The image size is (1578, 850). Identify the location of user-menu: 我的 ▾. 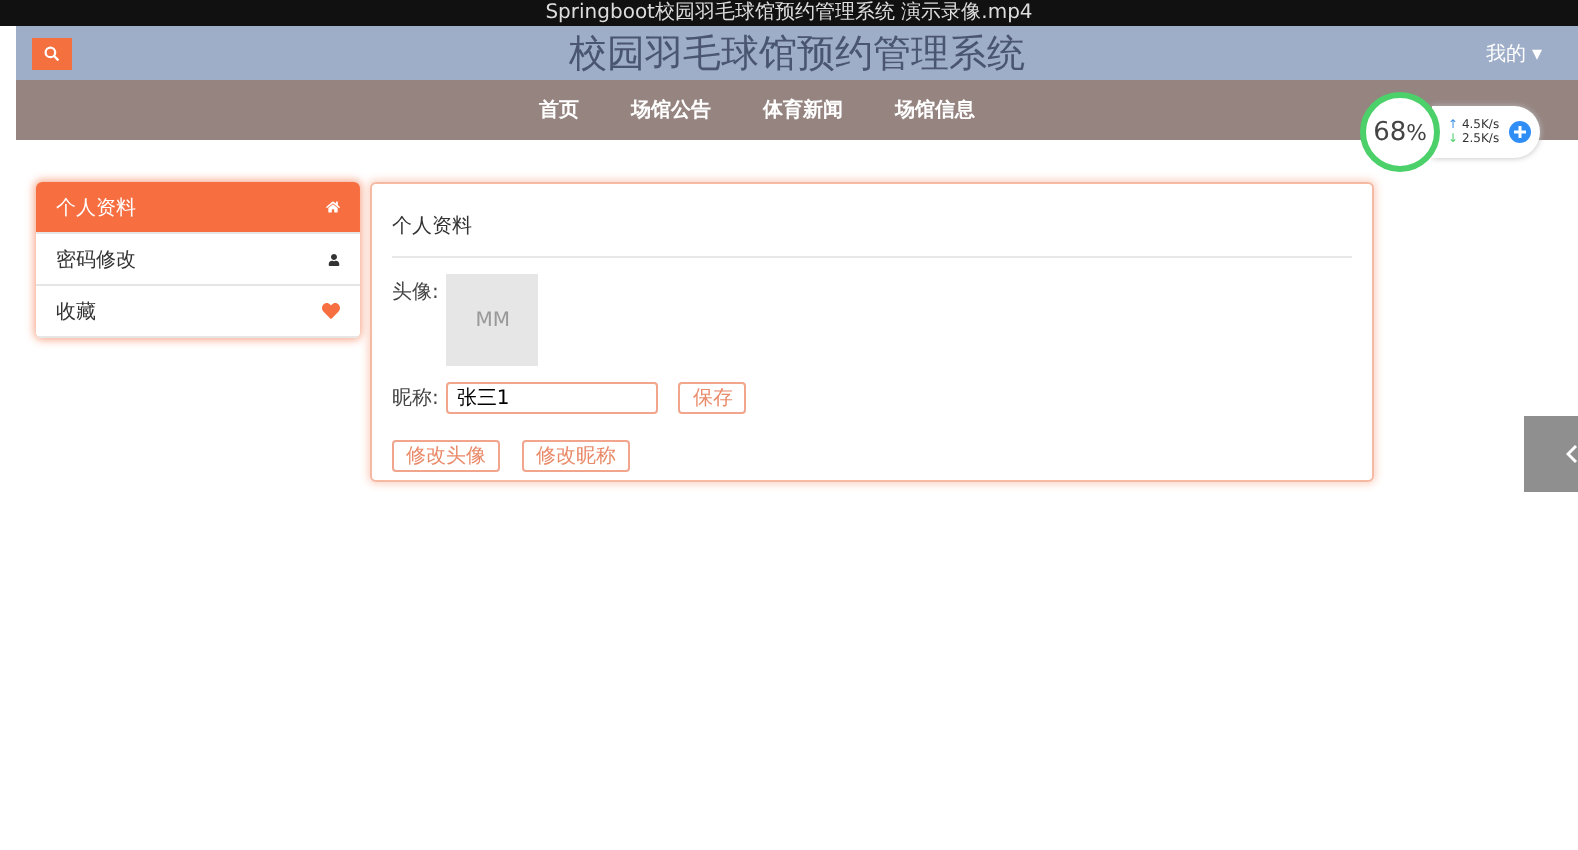
(1513, 53).